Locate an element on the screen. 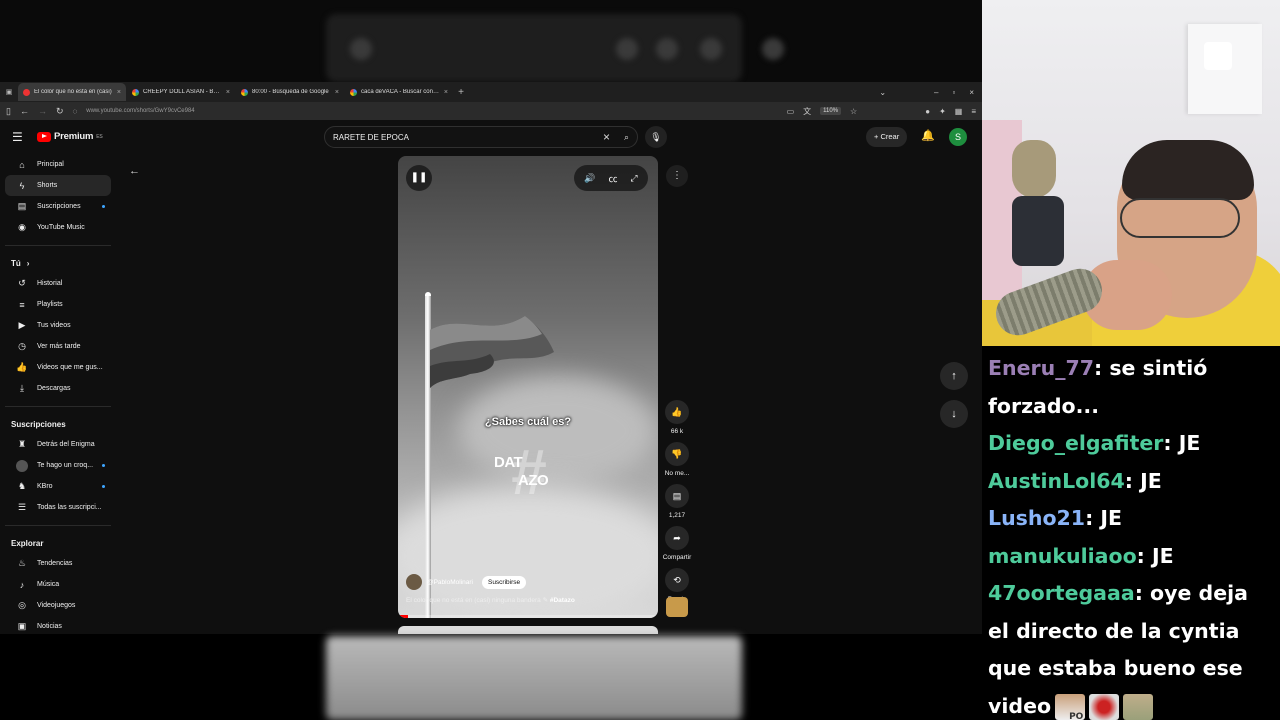  progress-fill is located at coordinates (403, 616).